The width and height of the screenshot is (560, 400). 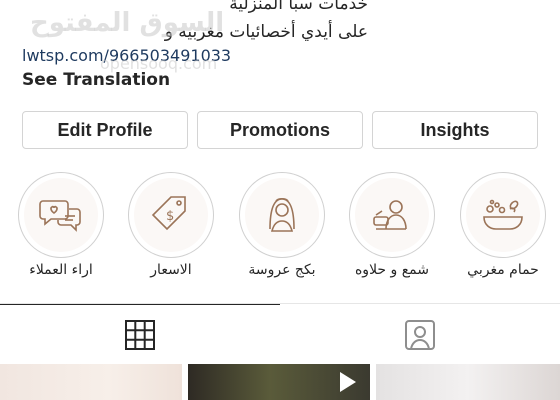 I want to click on highlight-ring: $, so click(x=171, y=215).